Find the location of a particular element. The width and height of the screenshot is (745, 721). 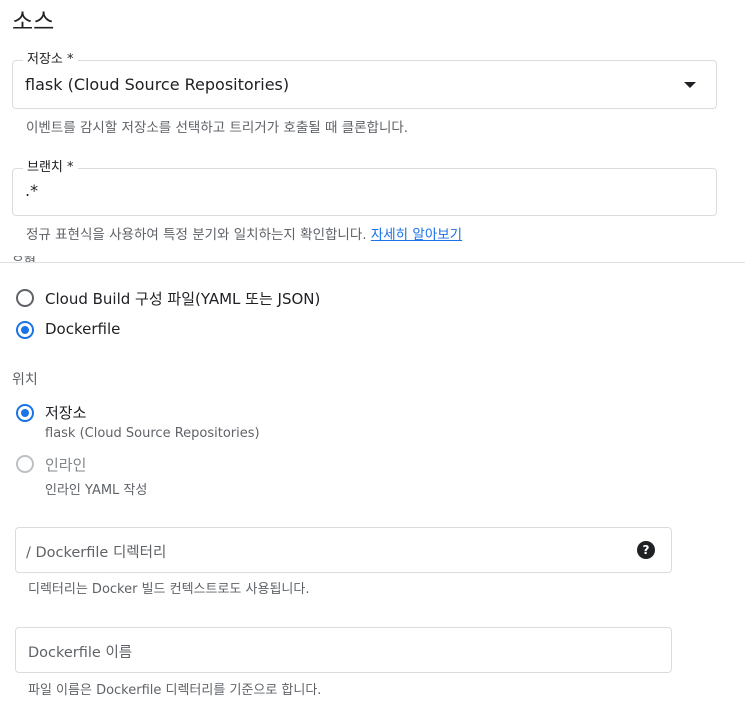

repository-select: 저장소 * flask (Cloud Source Repositories) is located at coordinates (364, 80).